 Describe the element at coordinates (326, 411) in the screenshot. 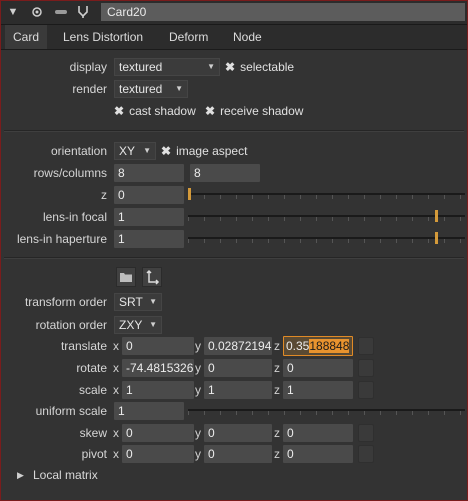

I see `uniform-scale-slider` at that location.